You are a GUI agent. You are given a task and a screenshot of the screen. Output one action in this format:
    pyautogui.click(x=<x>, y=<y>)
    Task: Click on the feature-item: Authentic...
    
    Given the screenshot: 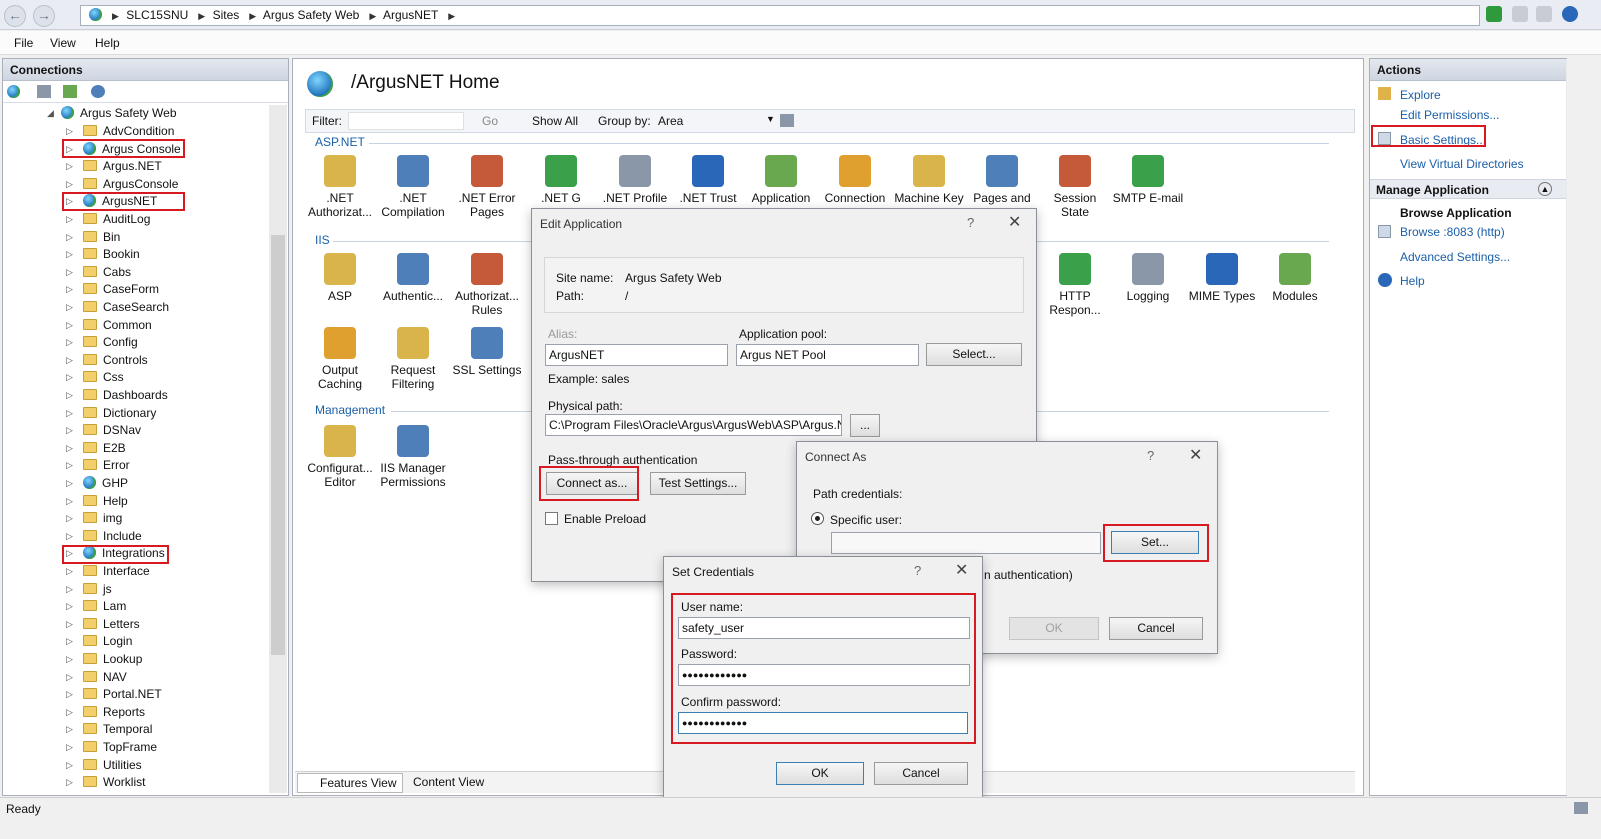 What is the action you would take?
    pyautogui.click(x=413, y=278)
    